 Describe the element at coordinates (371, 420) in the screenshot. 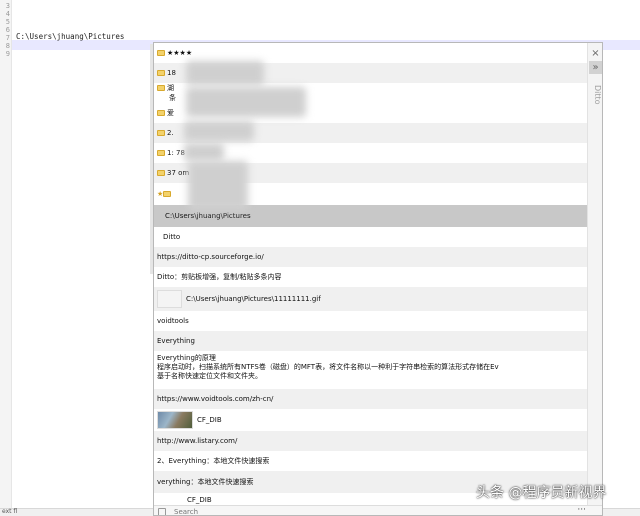

I see `clip-item: CF_DIB` at that location.